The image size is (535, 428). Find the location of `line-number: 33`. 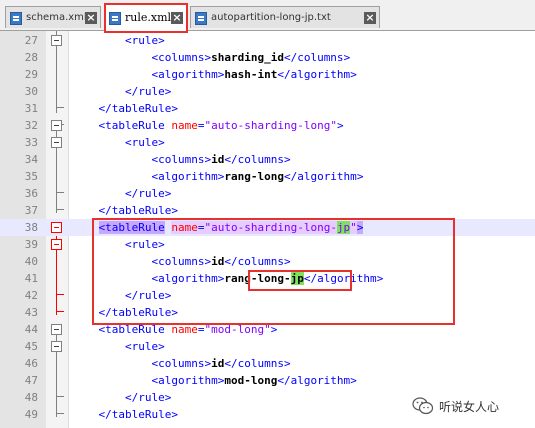

line-number: 33 is located at coordinates (31, 142).